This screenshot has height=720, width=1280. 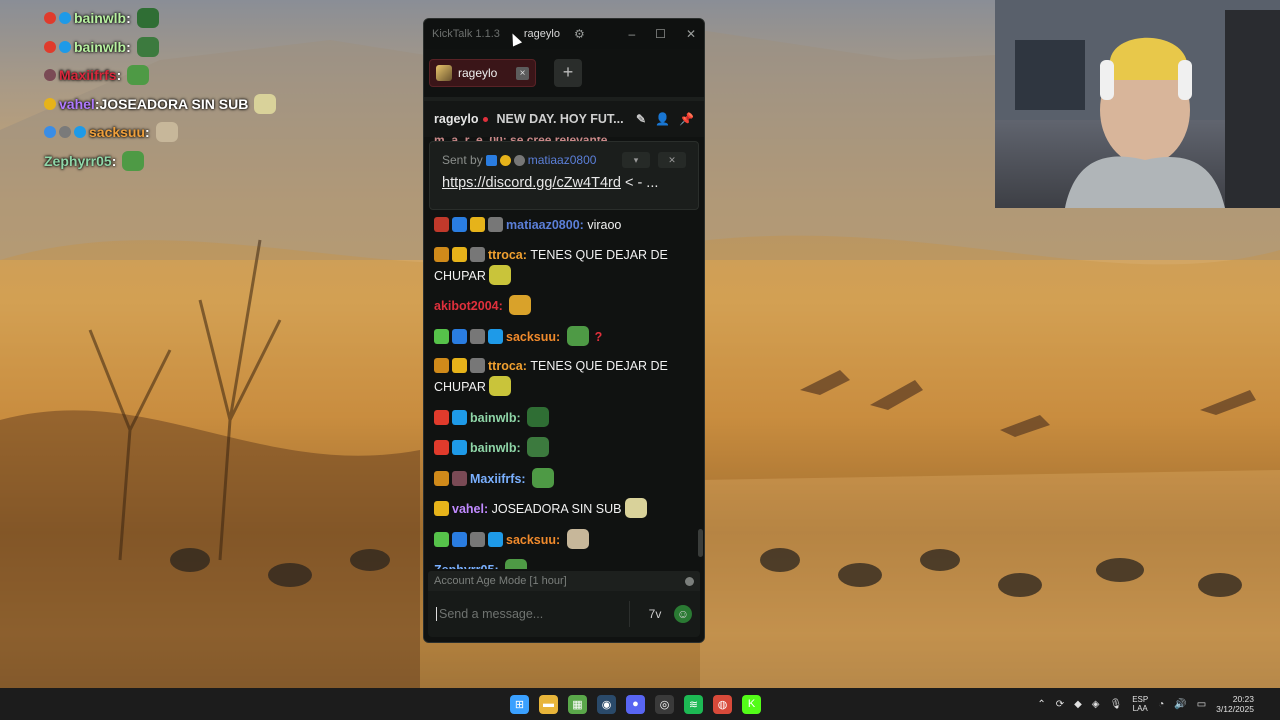 What do you see at coordinates (564, 336) in the screenshot?
I see `chat-message: sacksuu: ?` at bounding box center [564, 336].